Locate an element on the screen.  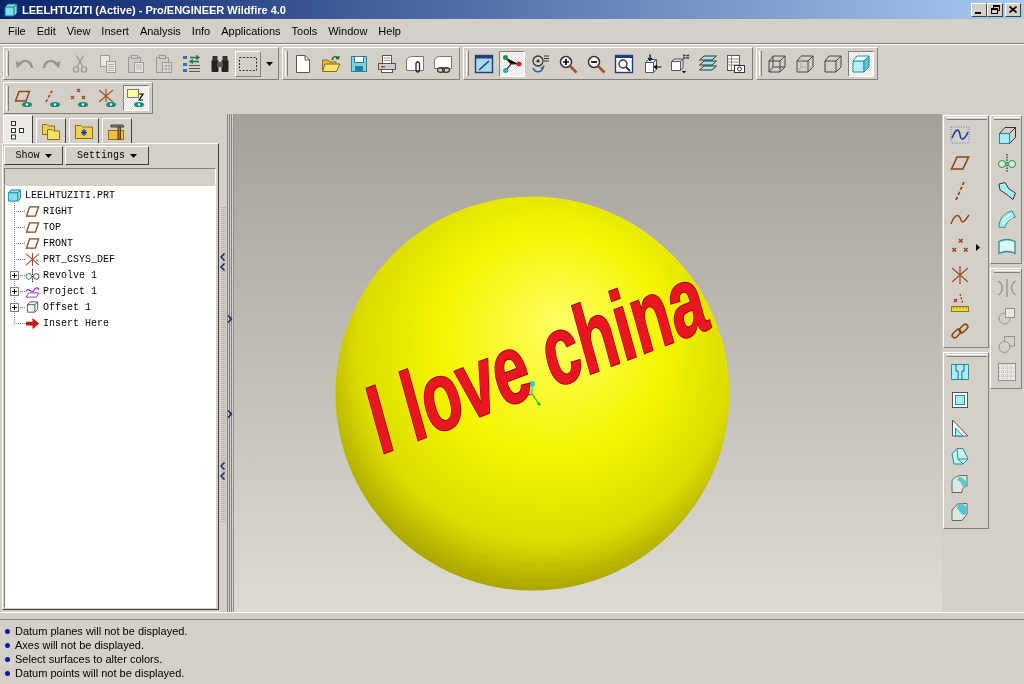
model-tree-tab is located at coordinates (18, 129).